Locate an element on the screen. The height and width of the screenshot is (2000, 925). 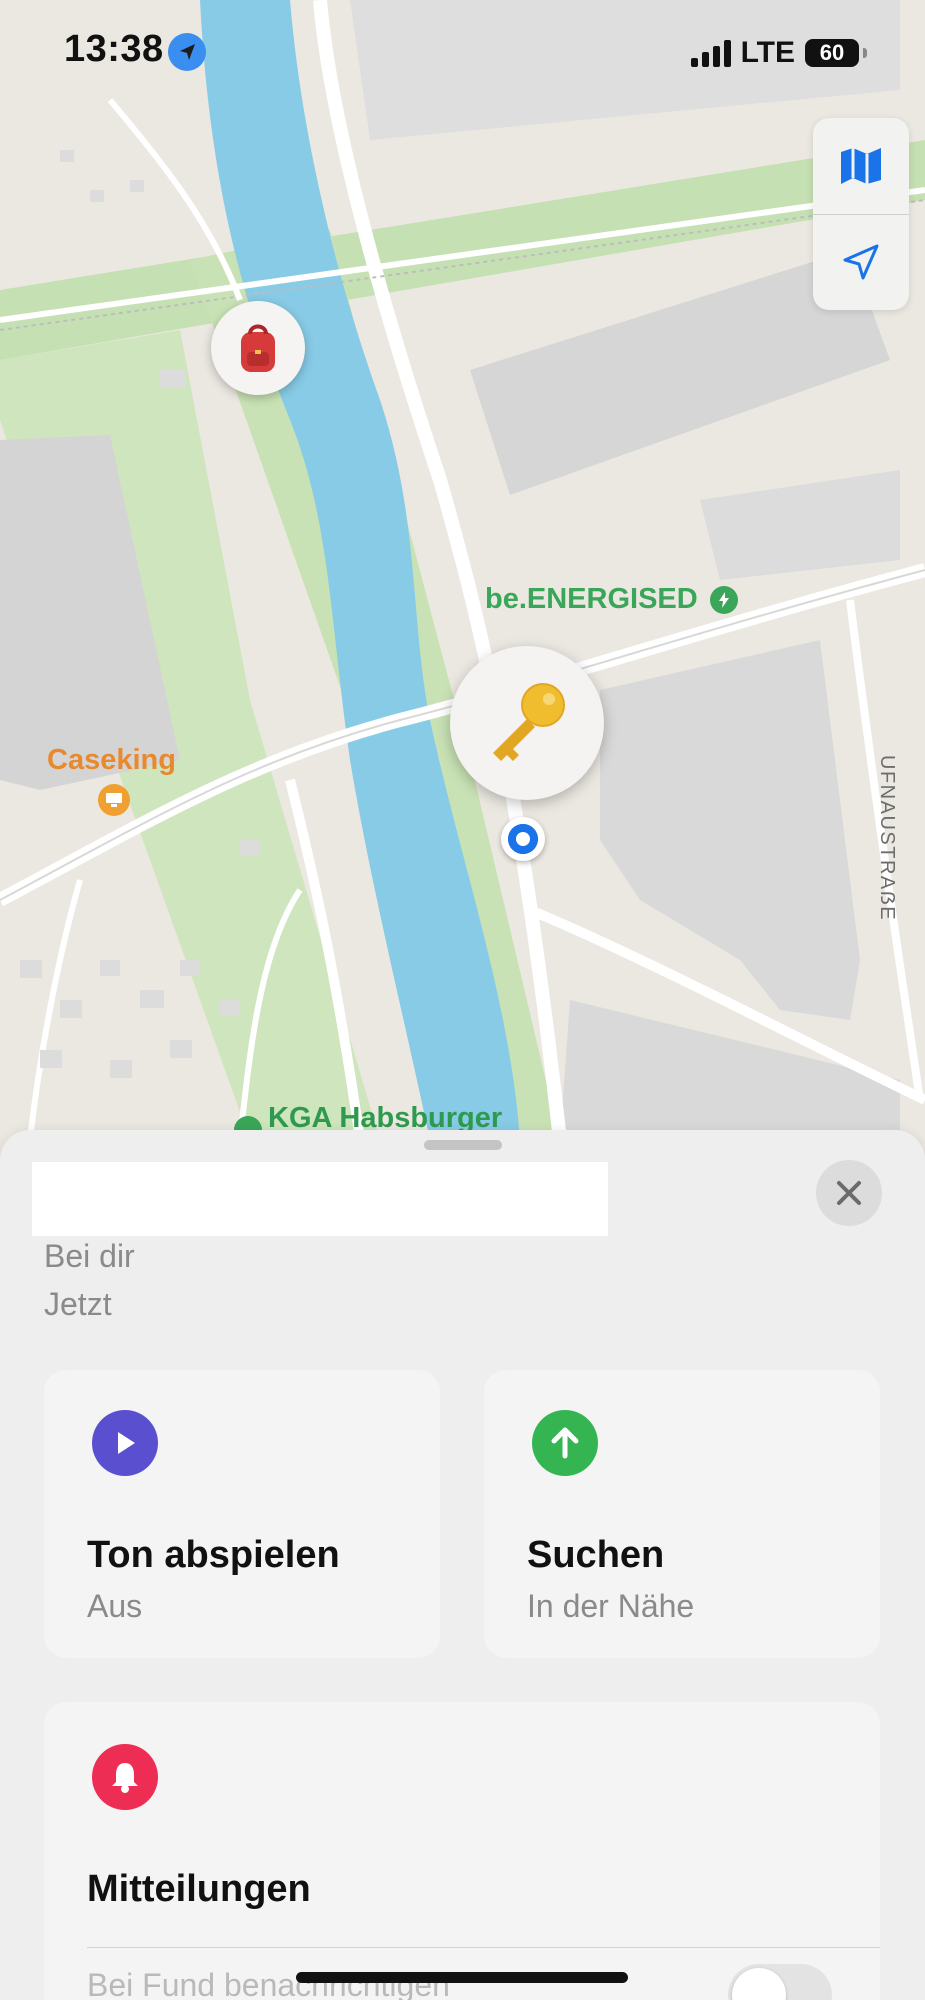
find-status: In der Nähe is located at coordinates (611, 1606).